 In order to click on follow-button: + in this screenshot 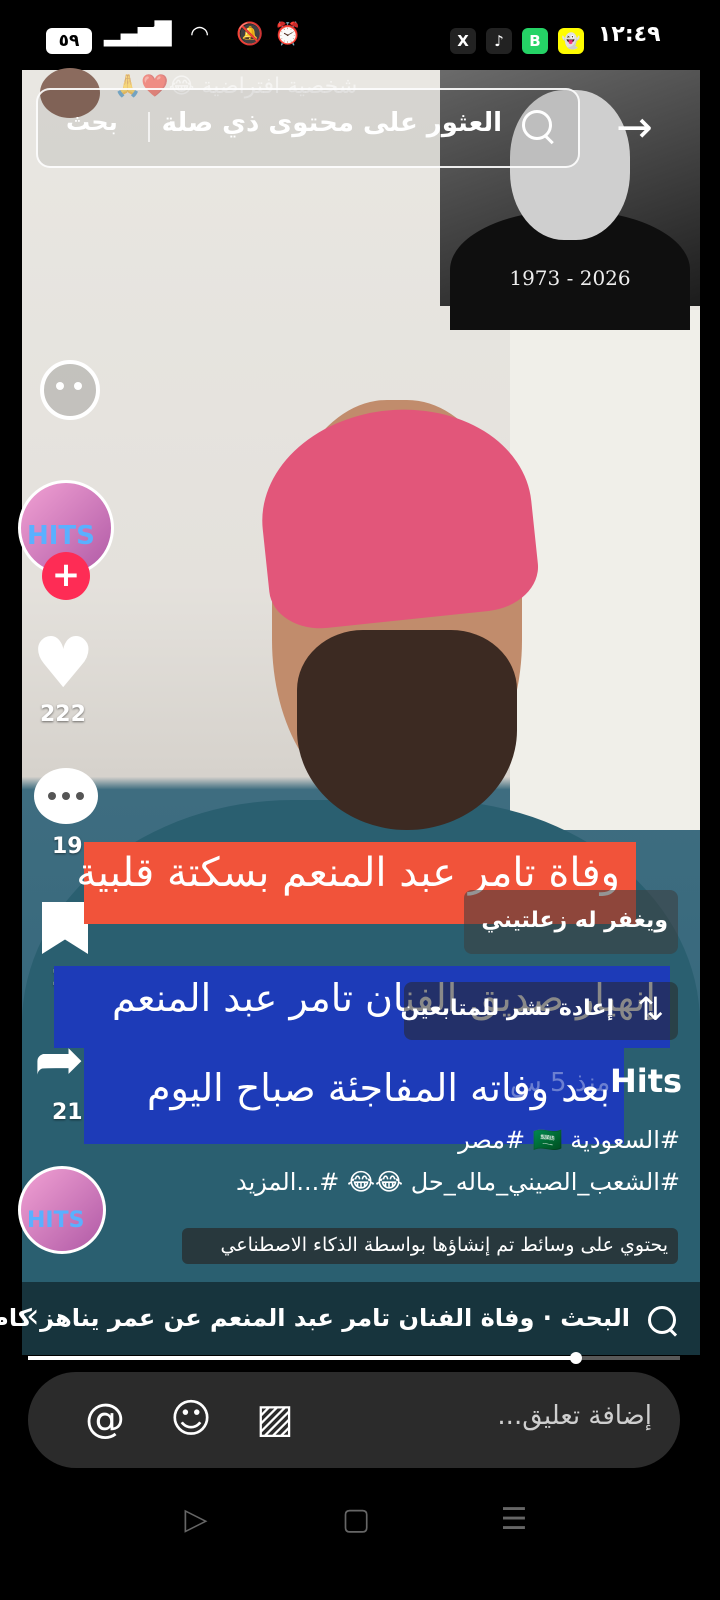, I will do `click(66, 576)`.